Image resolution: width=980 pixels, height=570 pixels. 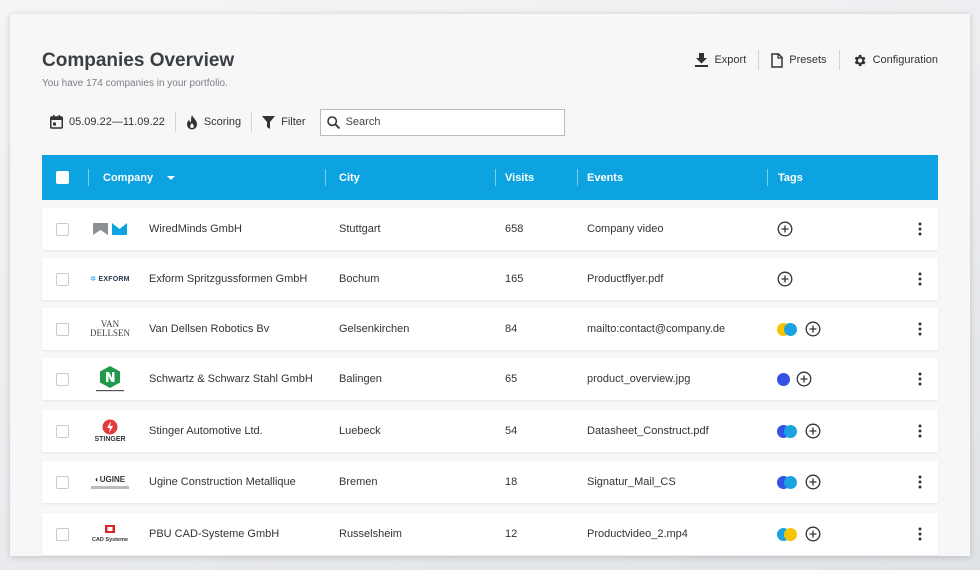 I want to click on ugine-logo-underline, so click(x=110, y=487).